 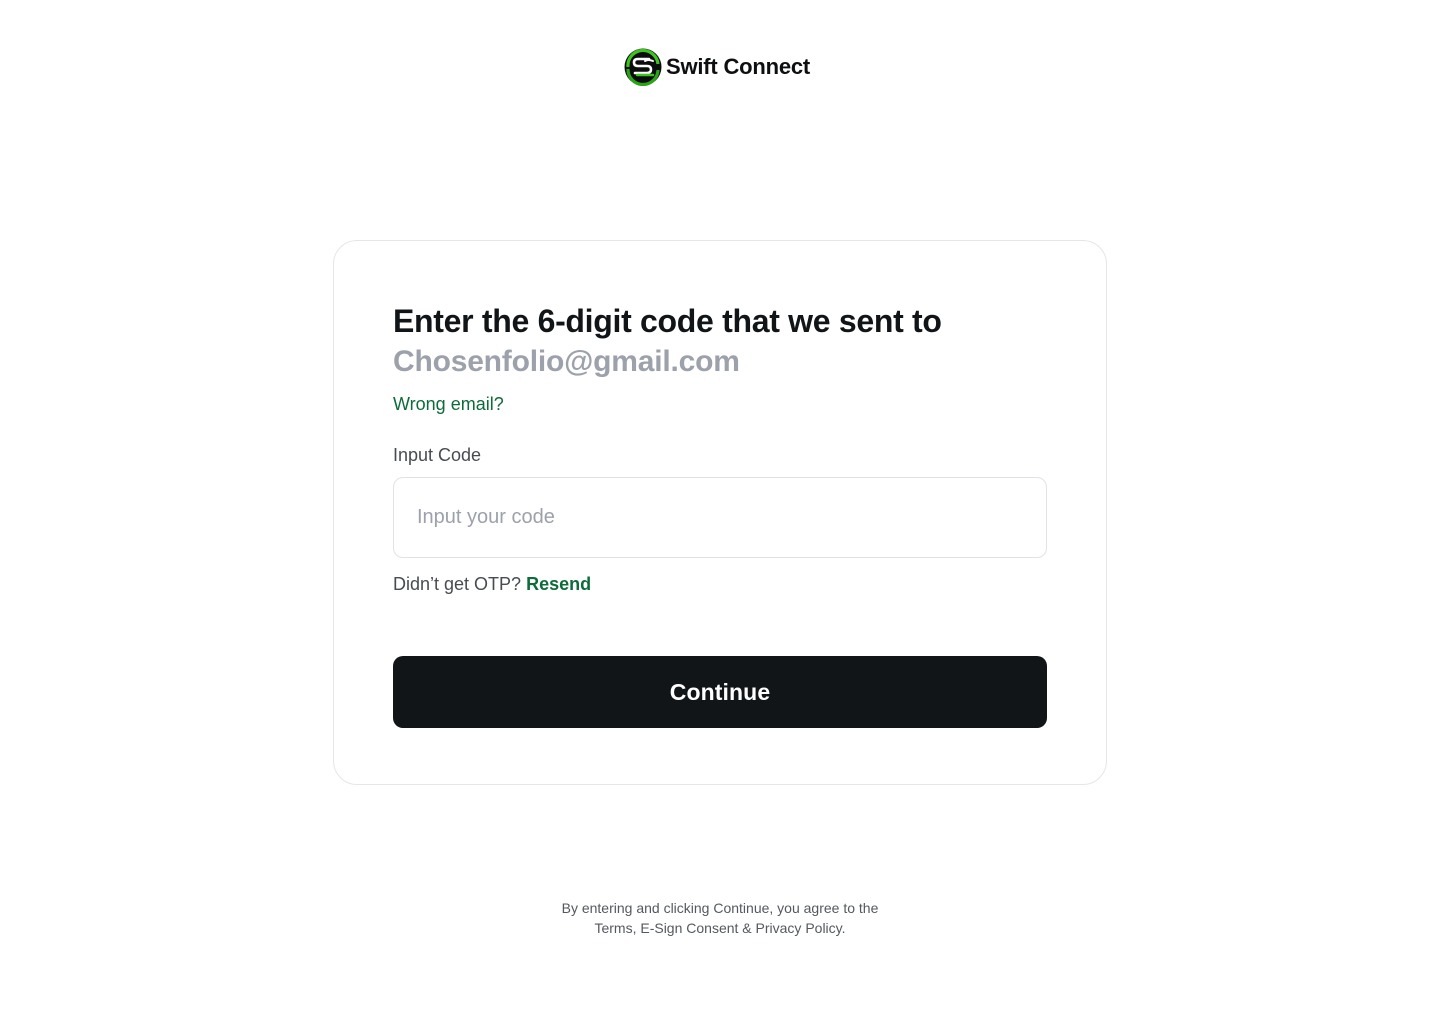 What do you see at coordinates (667, 321) in the screenshot?
I see `page-title: Enter the 6-digit code that we sent to` at bounding box center [667, 321].